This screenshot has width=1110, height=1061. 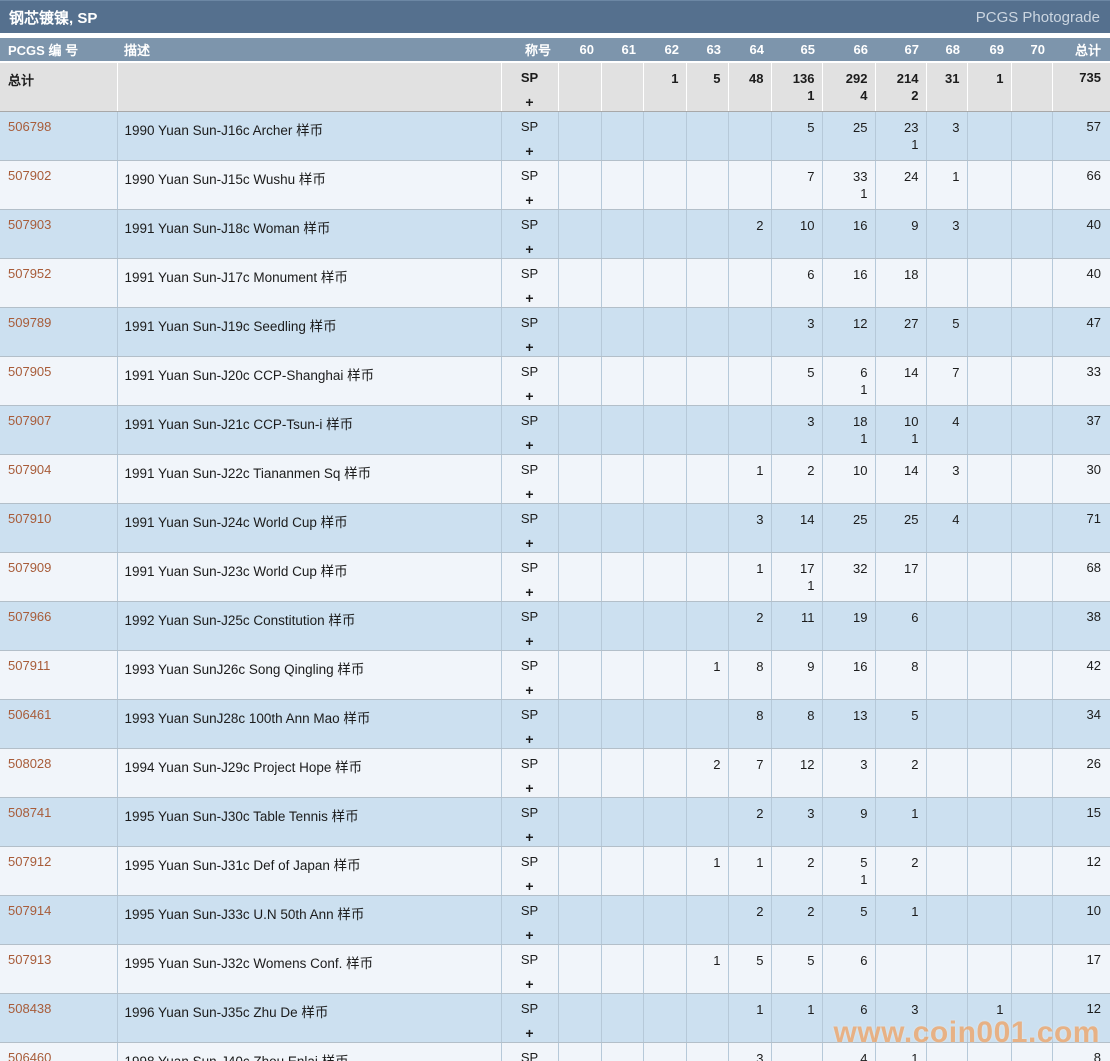 I want to click on pcgs-number-link: 507909, so click(x=29, y=567).